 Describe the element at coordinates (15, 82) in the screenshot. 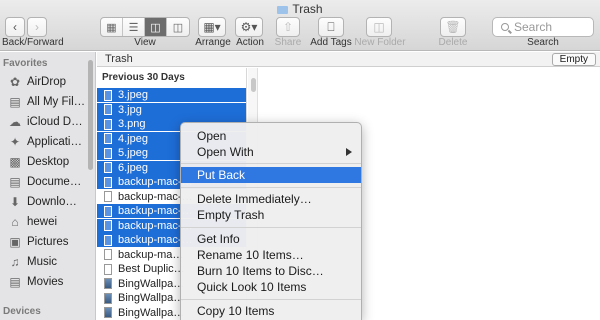

I see `airdrop-icon: ✿` at that location.